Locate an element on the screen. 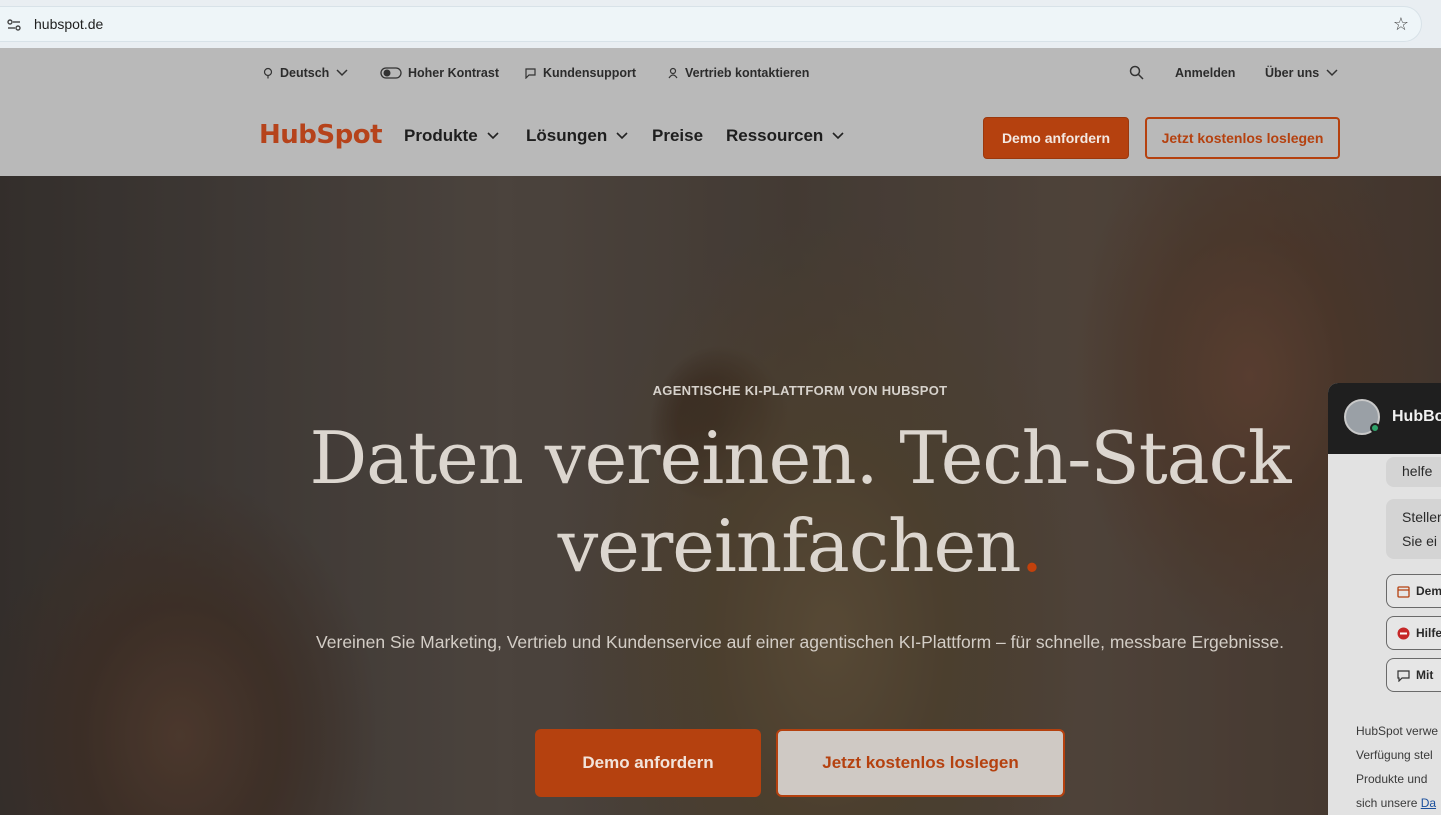 The width and height of the screenshot is (1441, 815). chat-option-label: Mit is located at coordinates (1425, 675).